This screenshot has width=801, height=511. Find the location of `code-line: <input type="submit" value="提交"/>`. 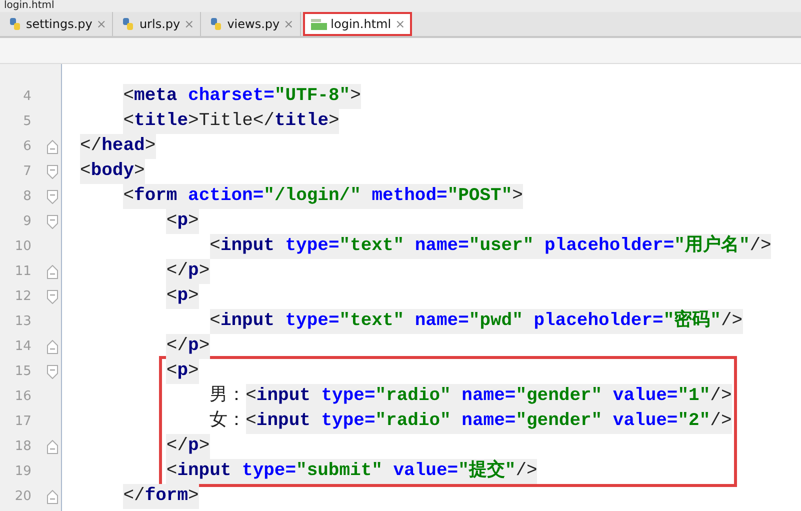

code-line: <input type="submit" value="提交"/> is located at coordinates (449, 471).